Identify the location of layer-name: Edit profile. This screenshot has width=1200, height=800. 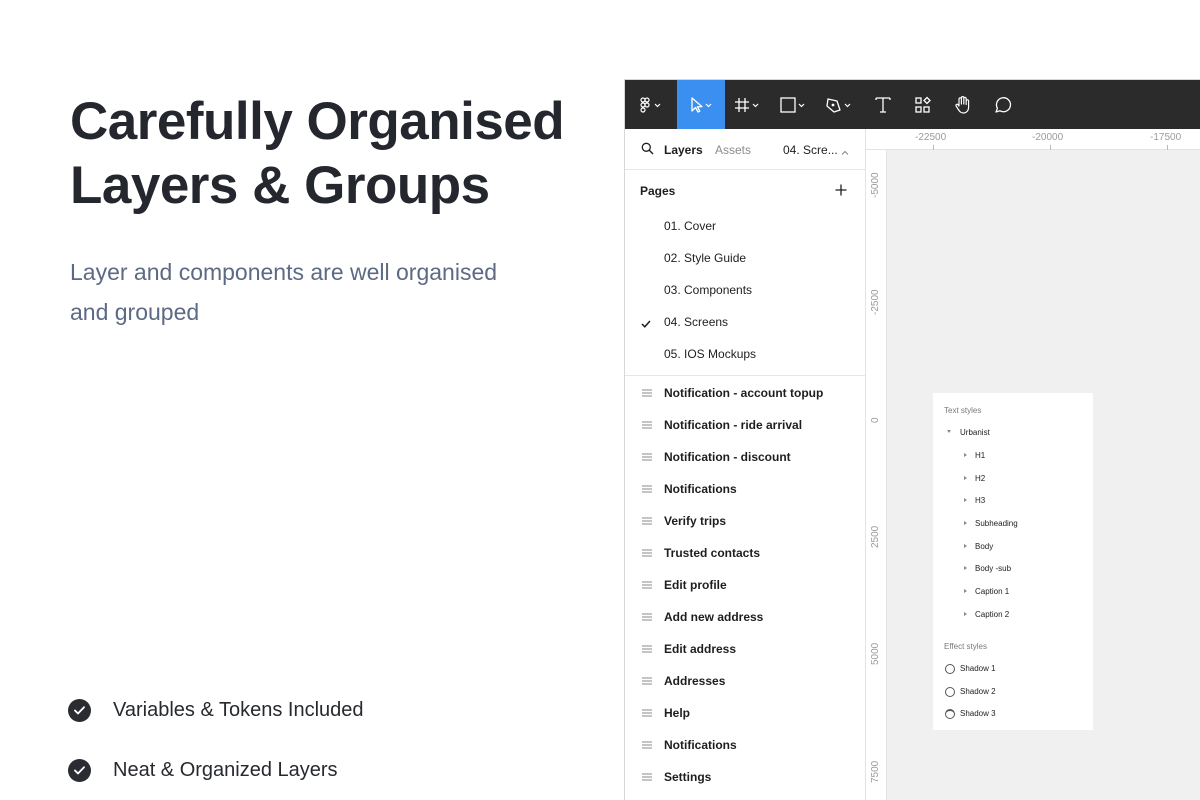
(695, 585).